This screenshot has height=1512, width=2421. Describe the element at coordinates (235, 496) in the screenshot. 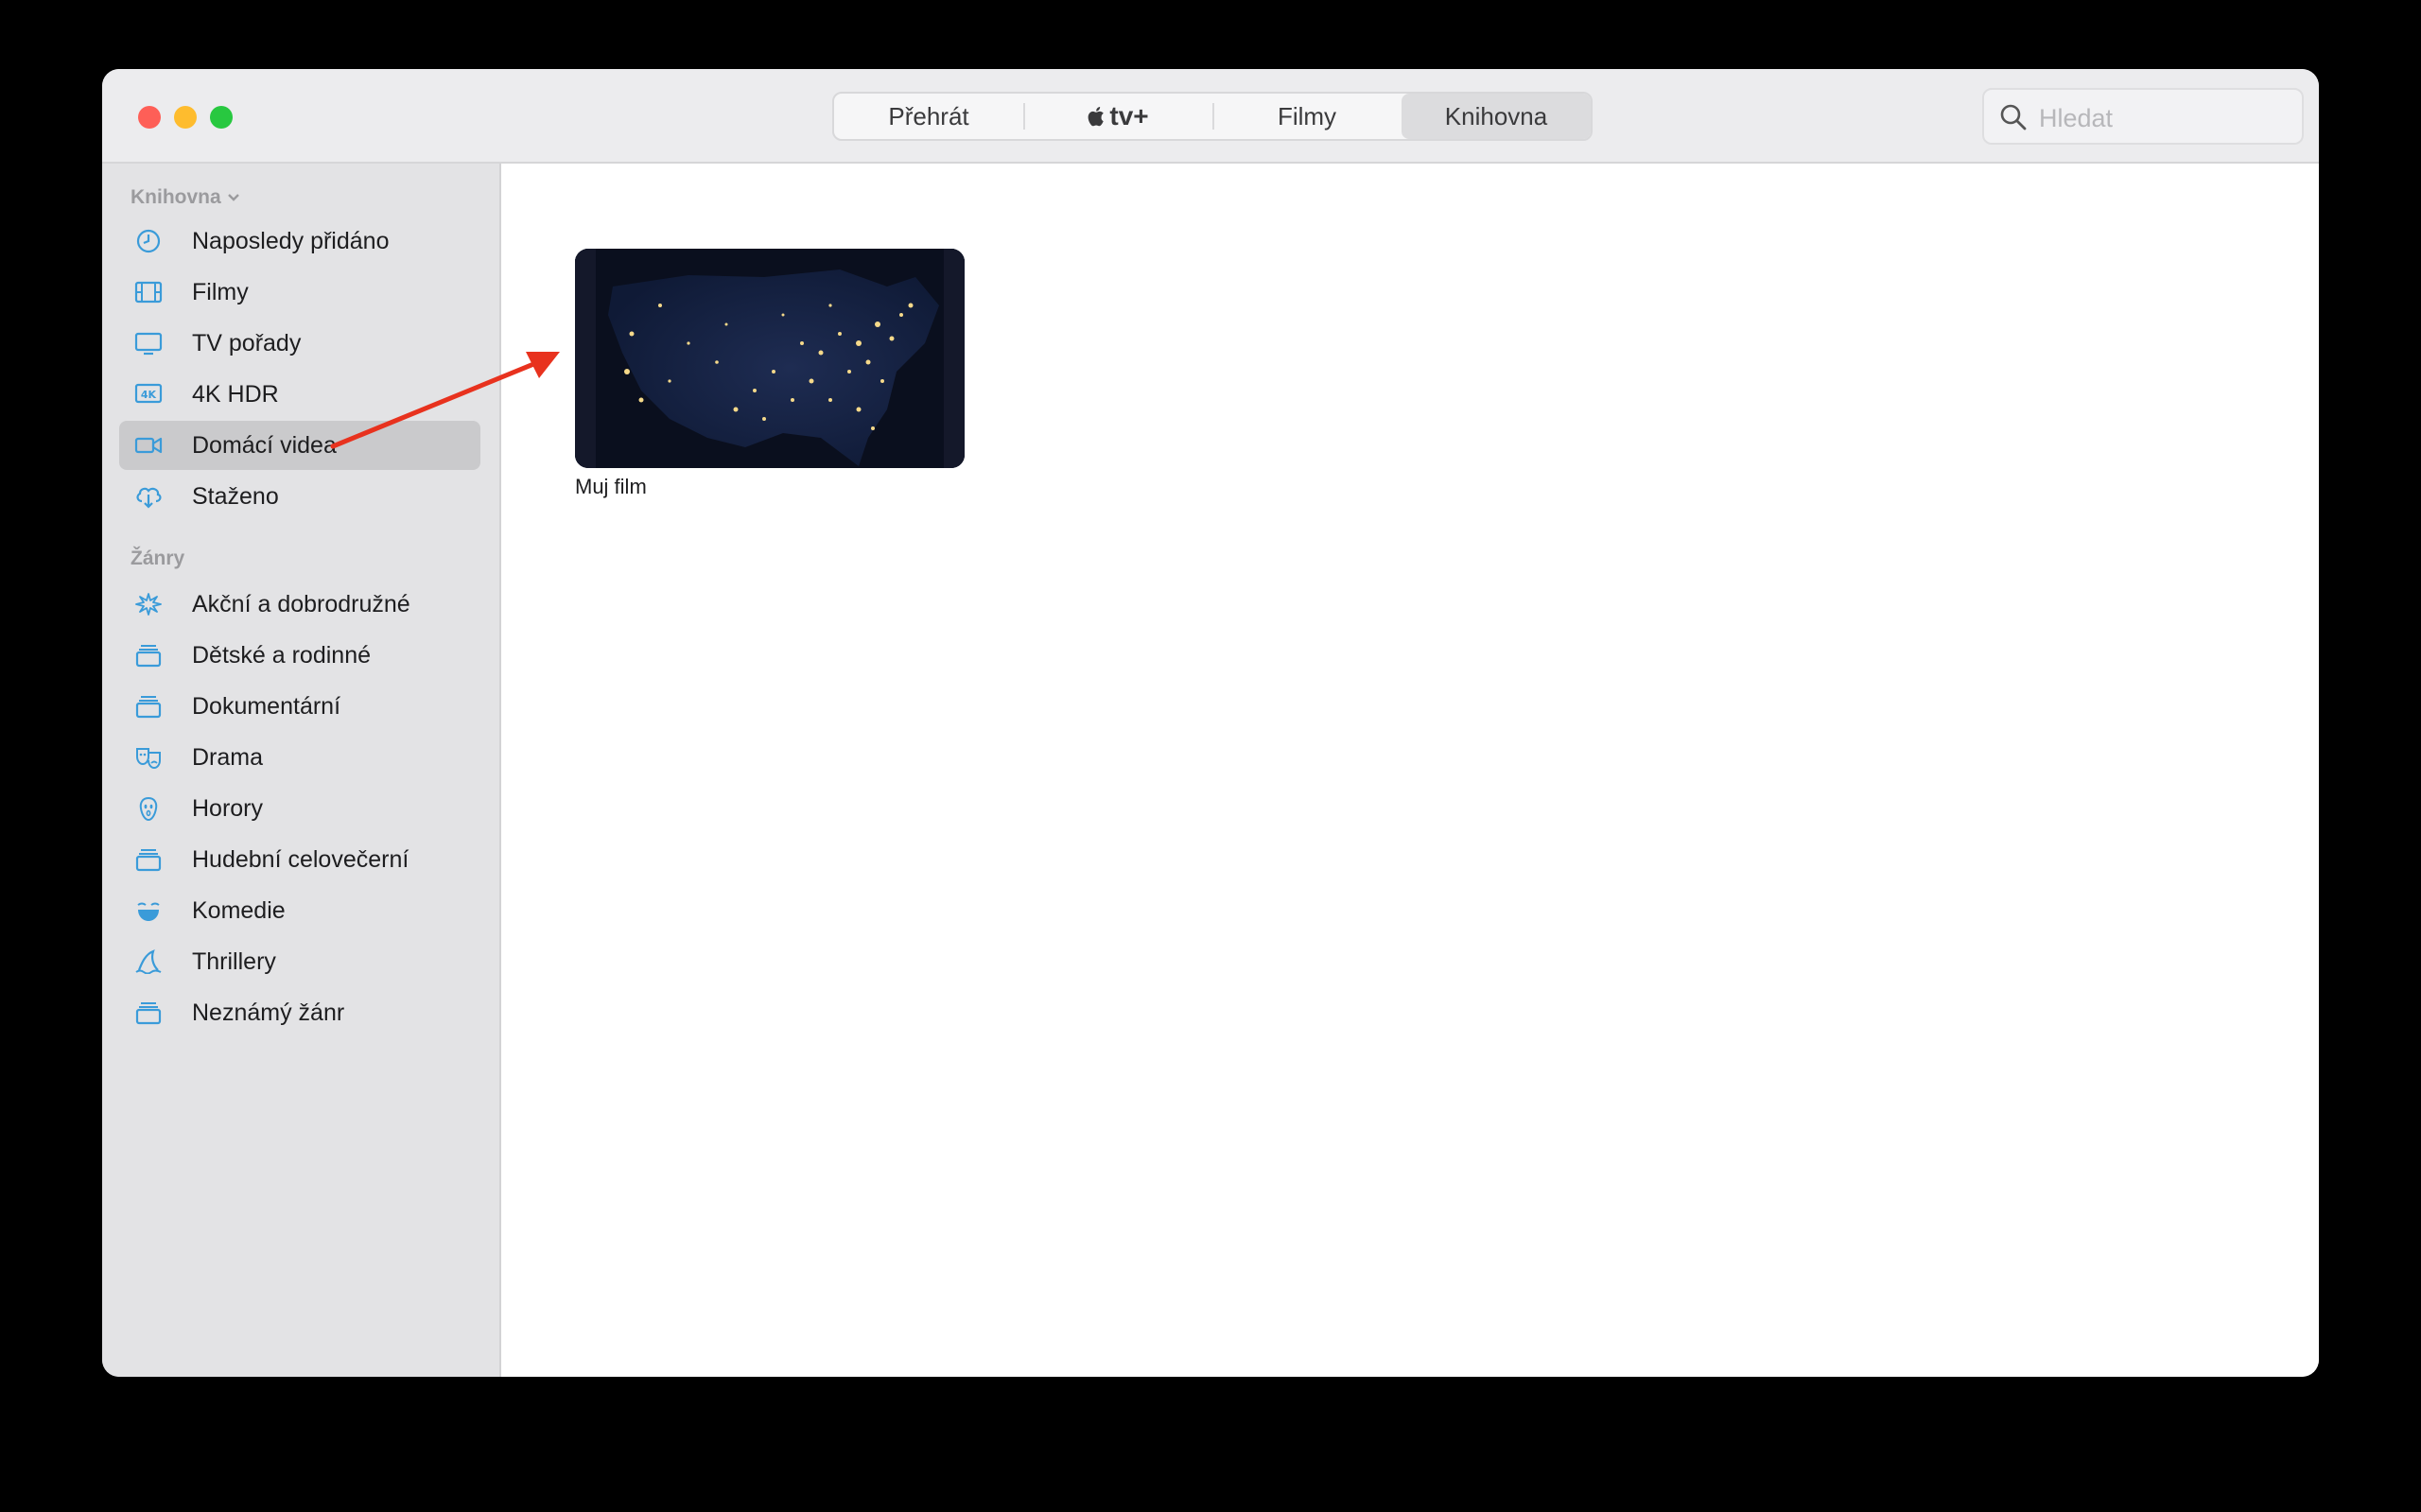

I see `sidebar-item-label: Staženo` at that location.